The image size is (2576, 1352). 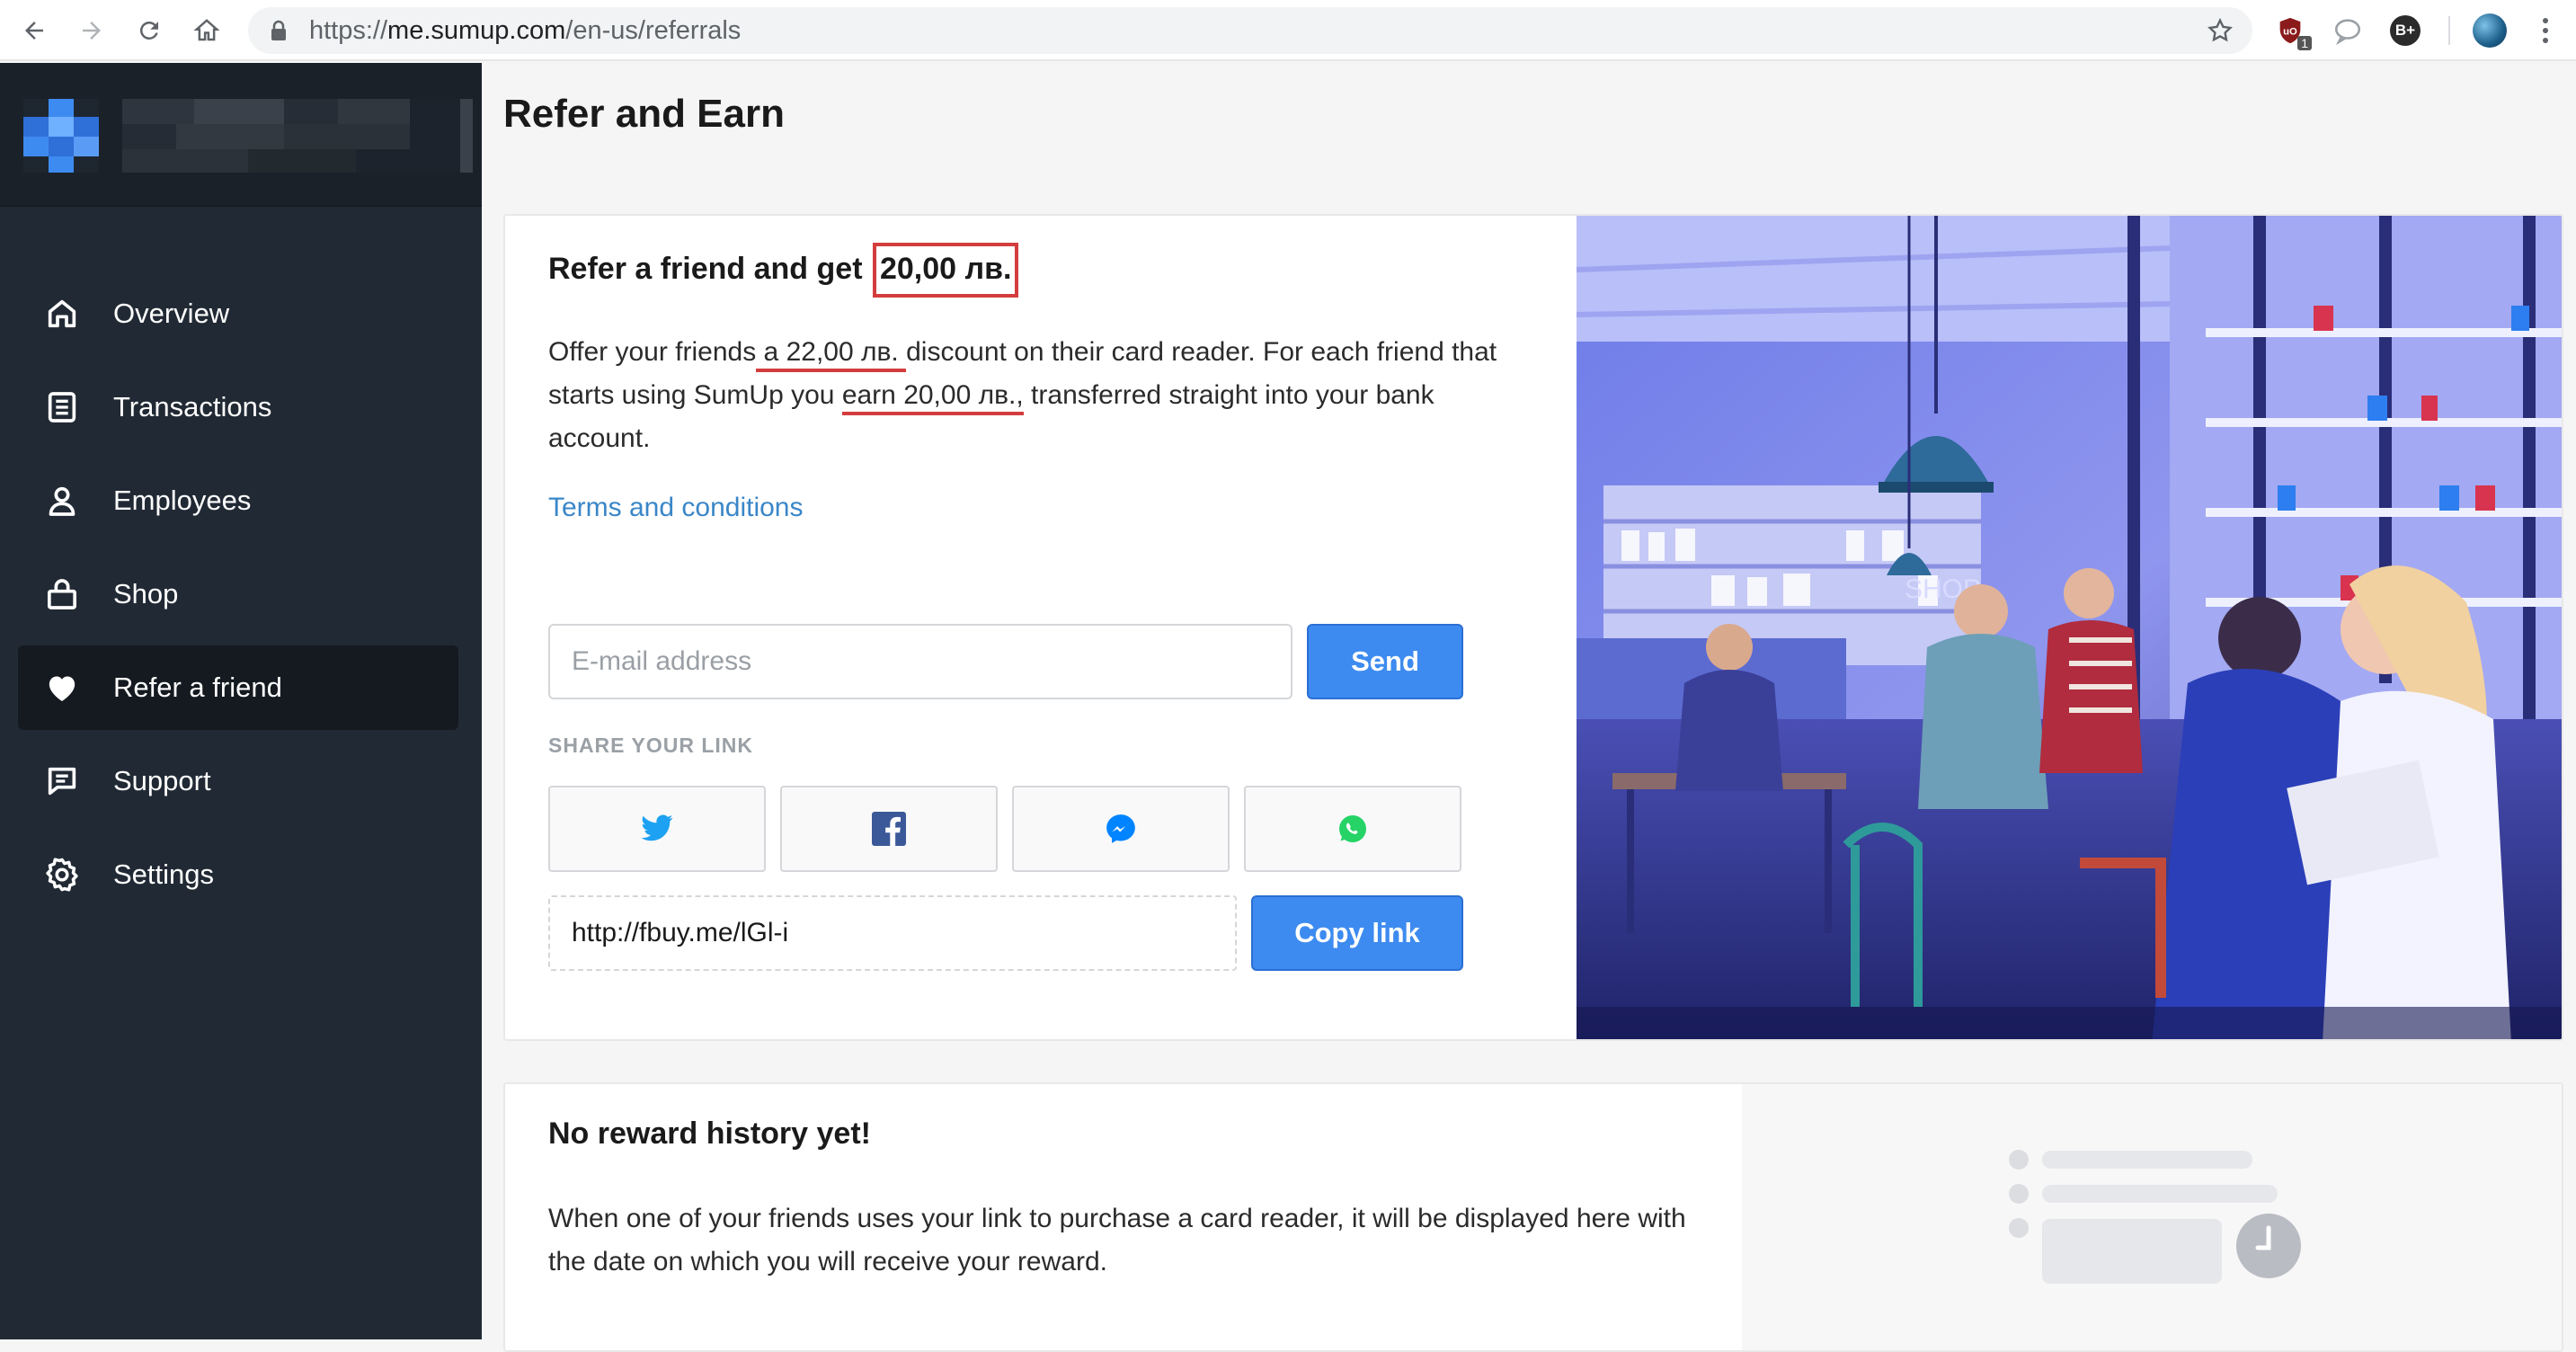 What do you see at coordinates (146, 593) in the screenshot?
I see `sidebar-item-label: Shop` at bounding box center [146, 593].